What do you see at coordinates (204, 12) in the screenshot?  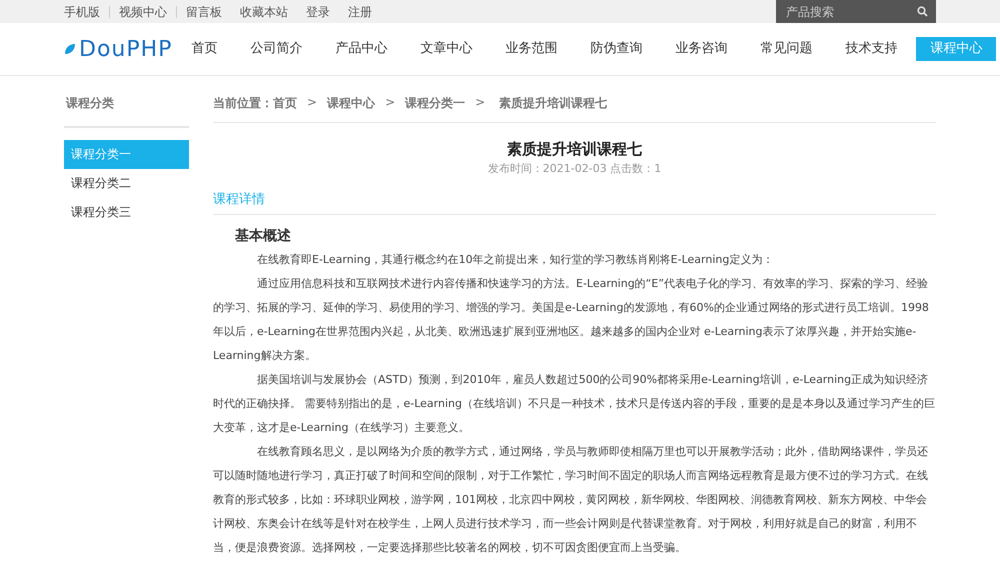 I see `top-link: 留言板` at bounding box center [204, 12].